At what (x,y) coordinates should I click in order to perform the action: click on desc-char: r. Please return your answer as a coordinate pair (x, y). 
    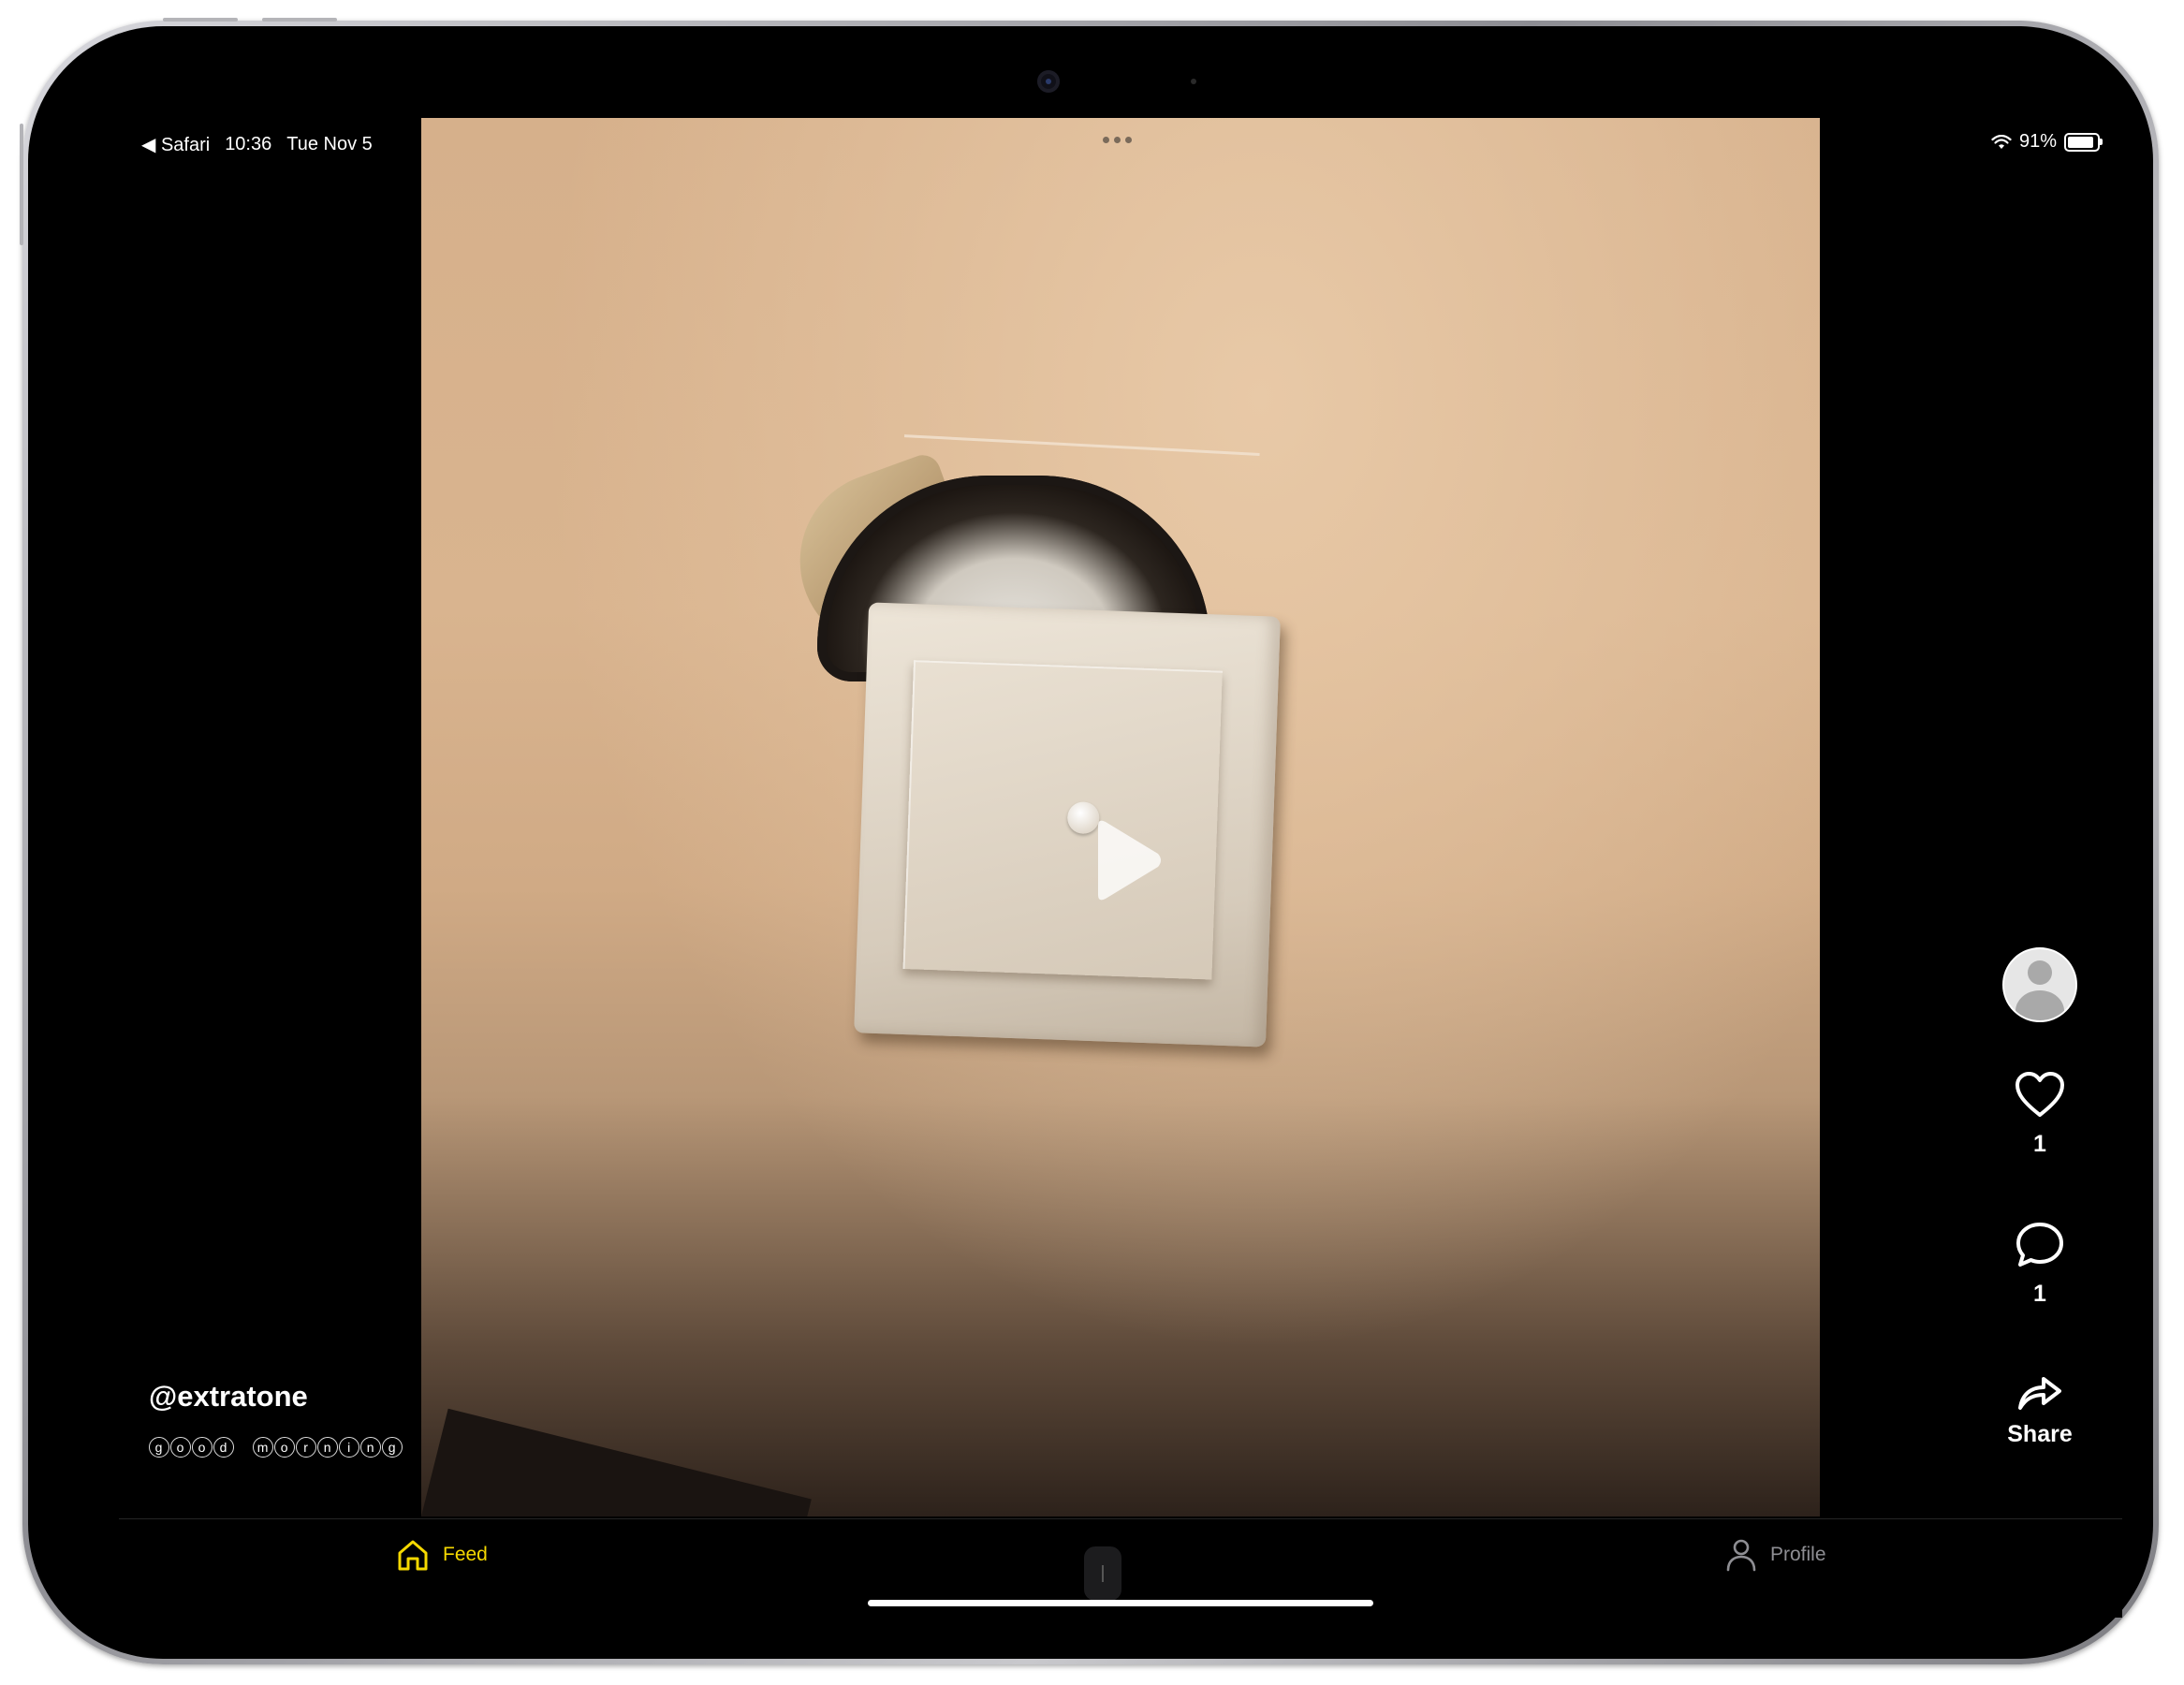
    Looking at the image, I should click on (306, 1447).